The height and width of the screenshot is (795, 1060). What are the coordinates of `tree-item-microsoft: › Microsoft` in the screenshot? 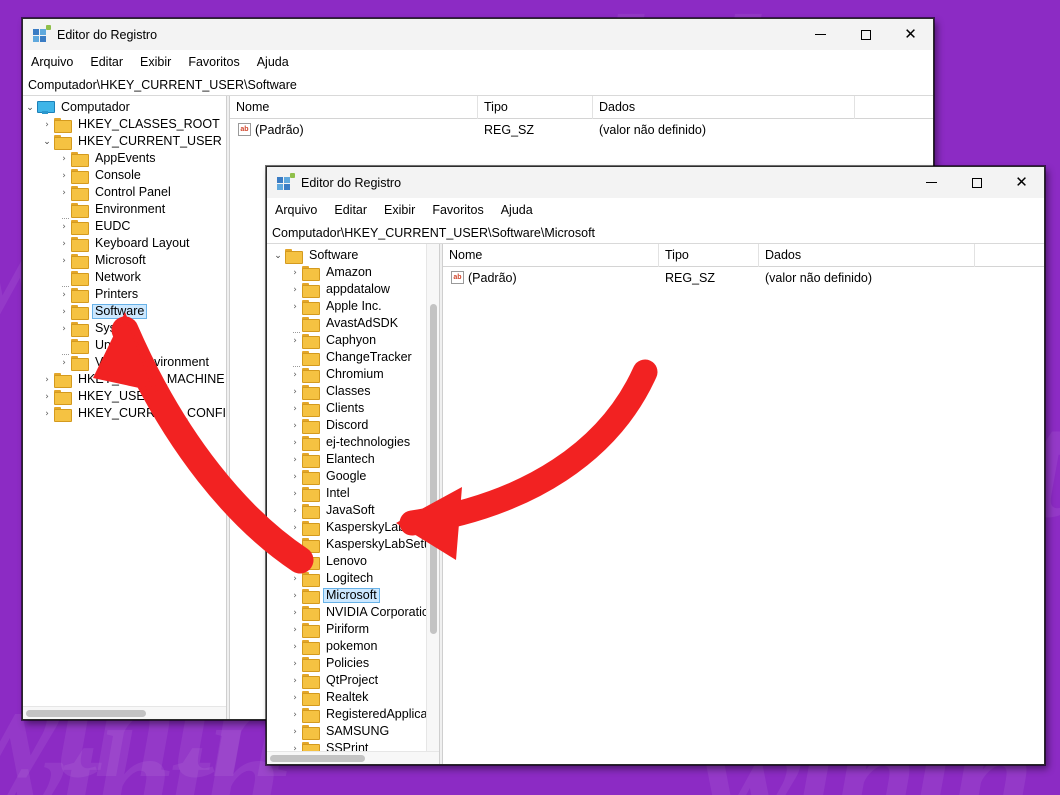 It's located at (355, 595).